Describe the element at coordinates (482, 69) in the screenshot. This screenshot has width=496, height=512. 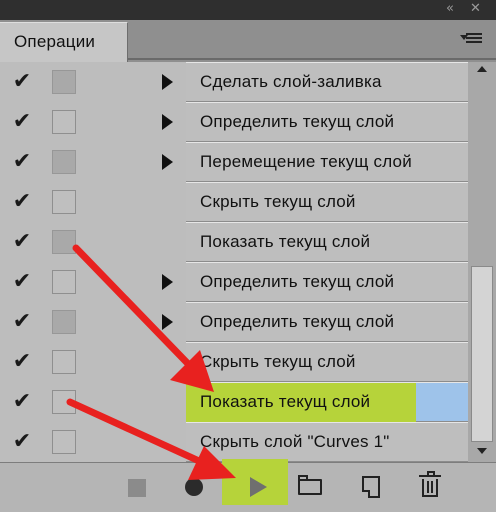
I see `scroll-up-icon` at that location.